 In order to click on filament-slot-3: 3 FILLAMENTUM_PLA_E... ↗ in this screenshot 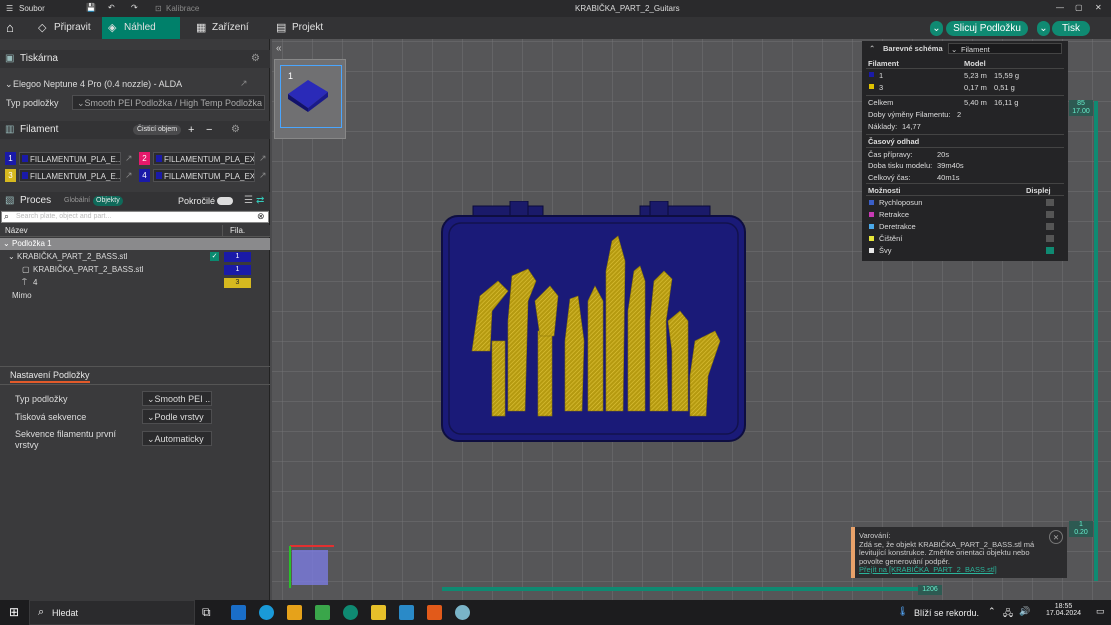, I will do `click(70, 175)`.